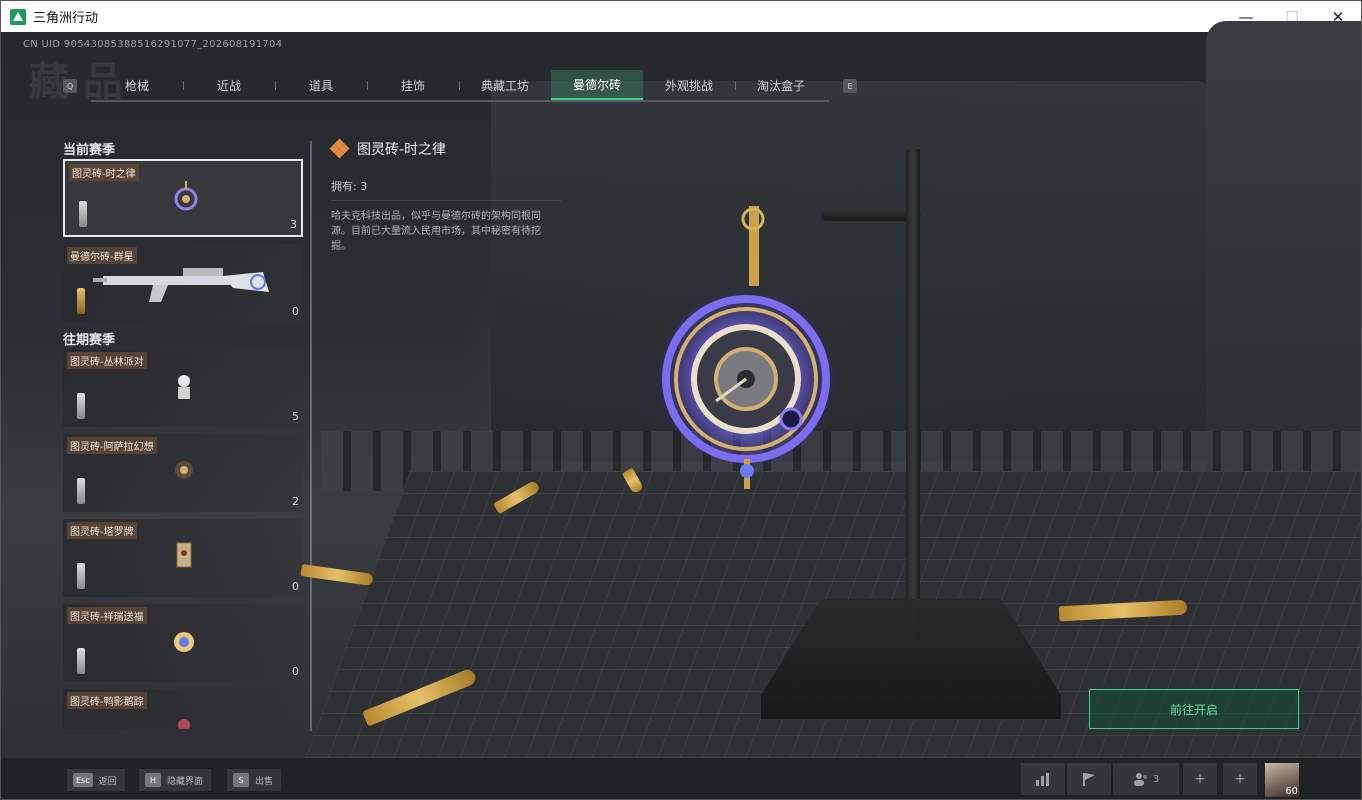 This screenshot has width=1362, height=800. Describe the element at coordinates (413, 85) in the screenshot. I see `tab-item: 挂饰` at that location.